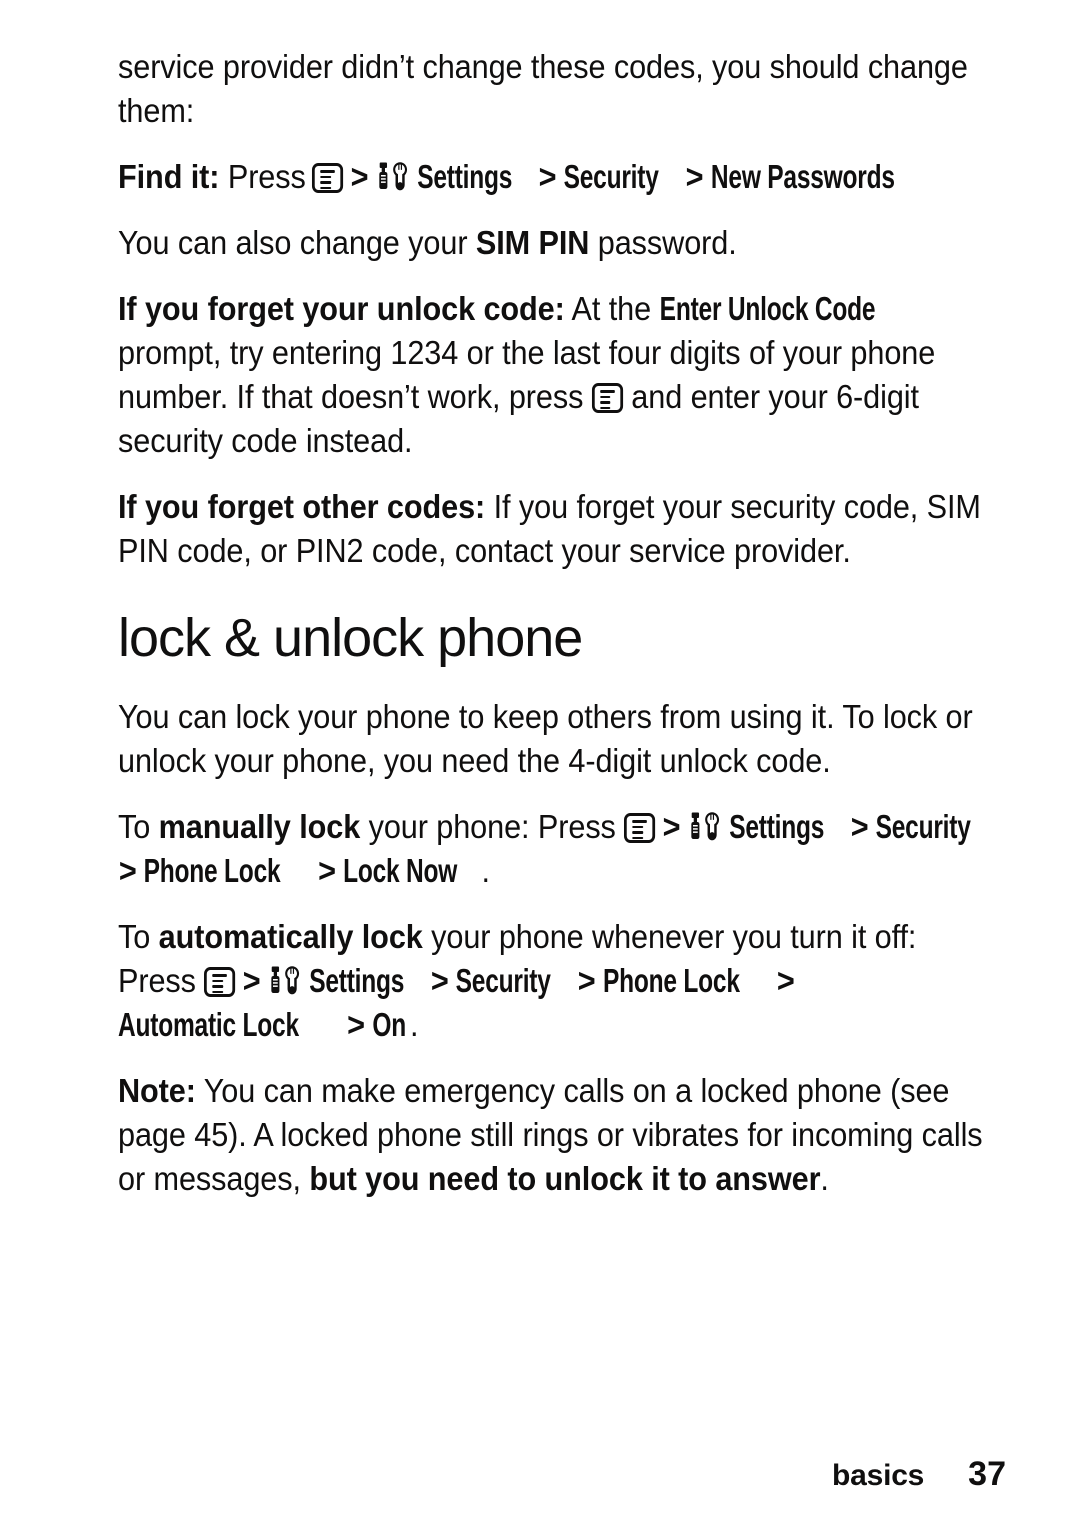 This screenshot has width=1080, height=1521. I want to click on find-it-label: Find it:, so click(169, 177).